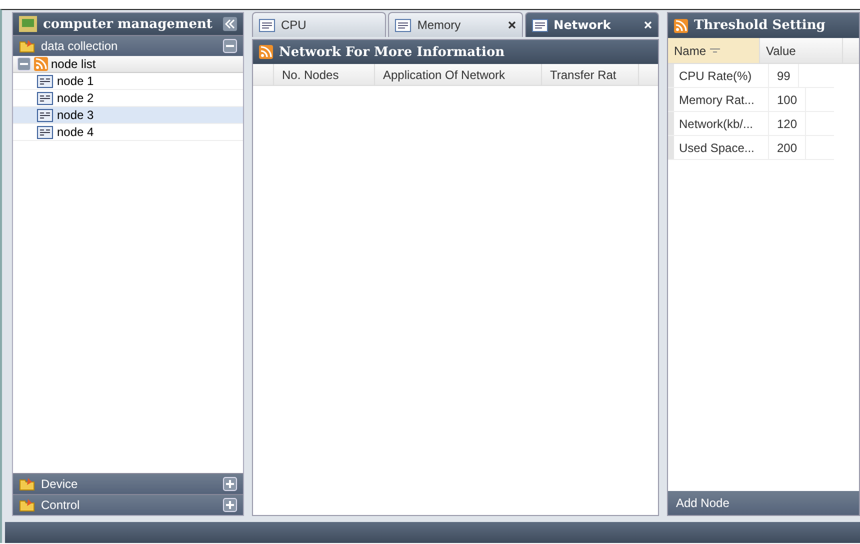 This screenshot has height=544, width=860. What do you see at coordinates (128, 81) in the screenshot?
I see `tree-item: node 1` at bounding box center [128, 81].